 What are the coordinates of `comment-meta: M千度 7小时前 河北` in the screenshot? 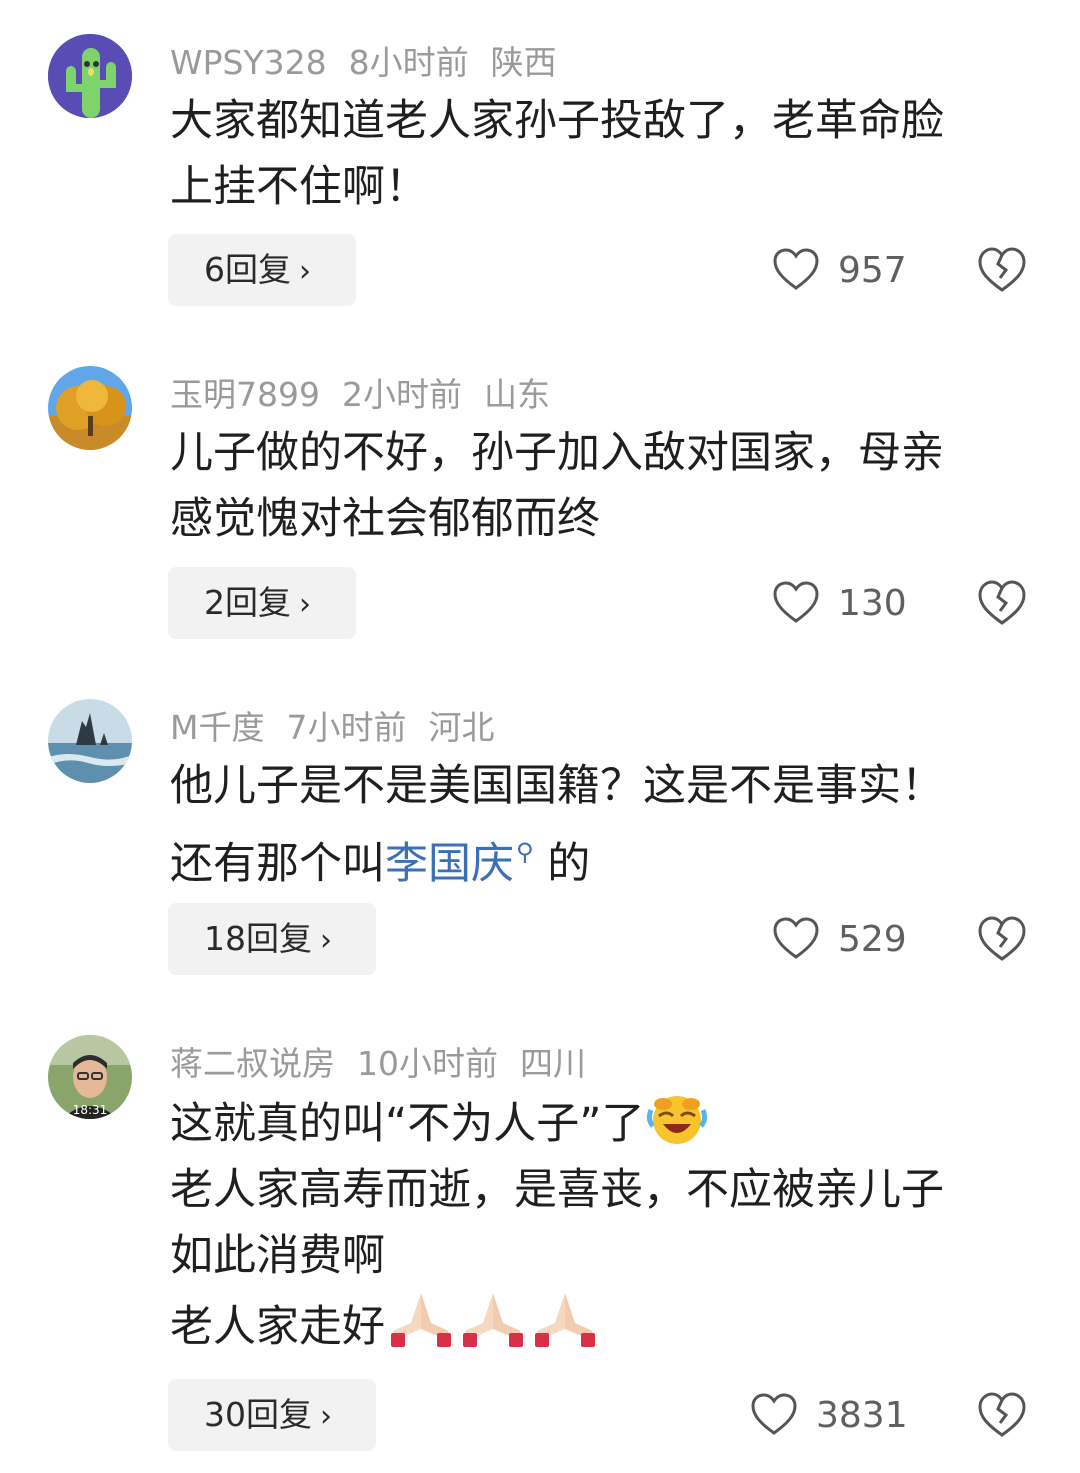 It's located at (343, 725).